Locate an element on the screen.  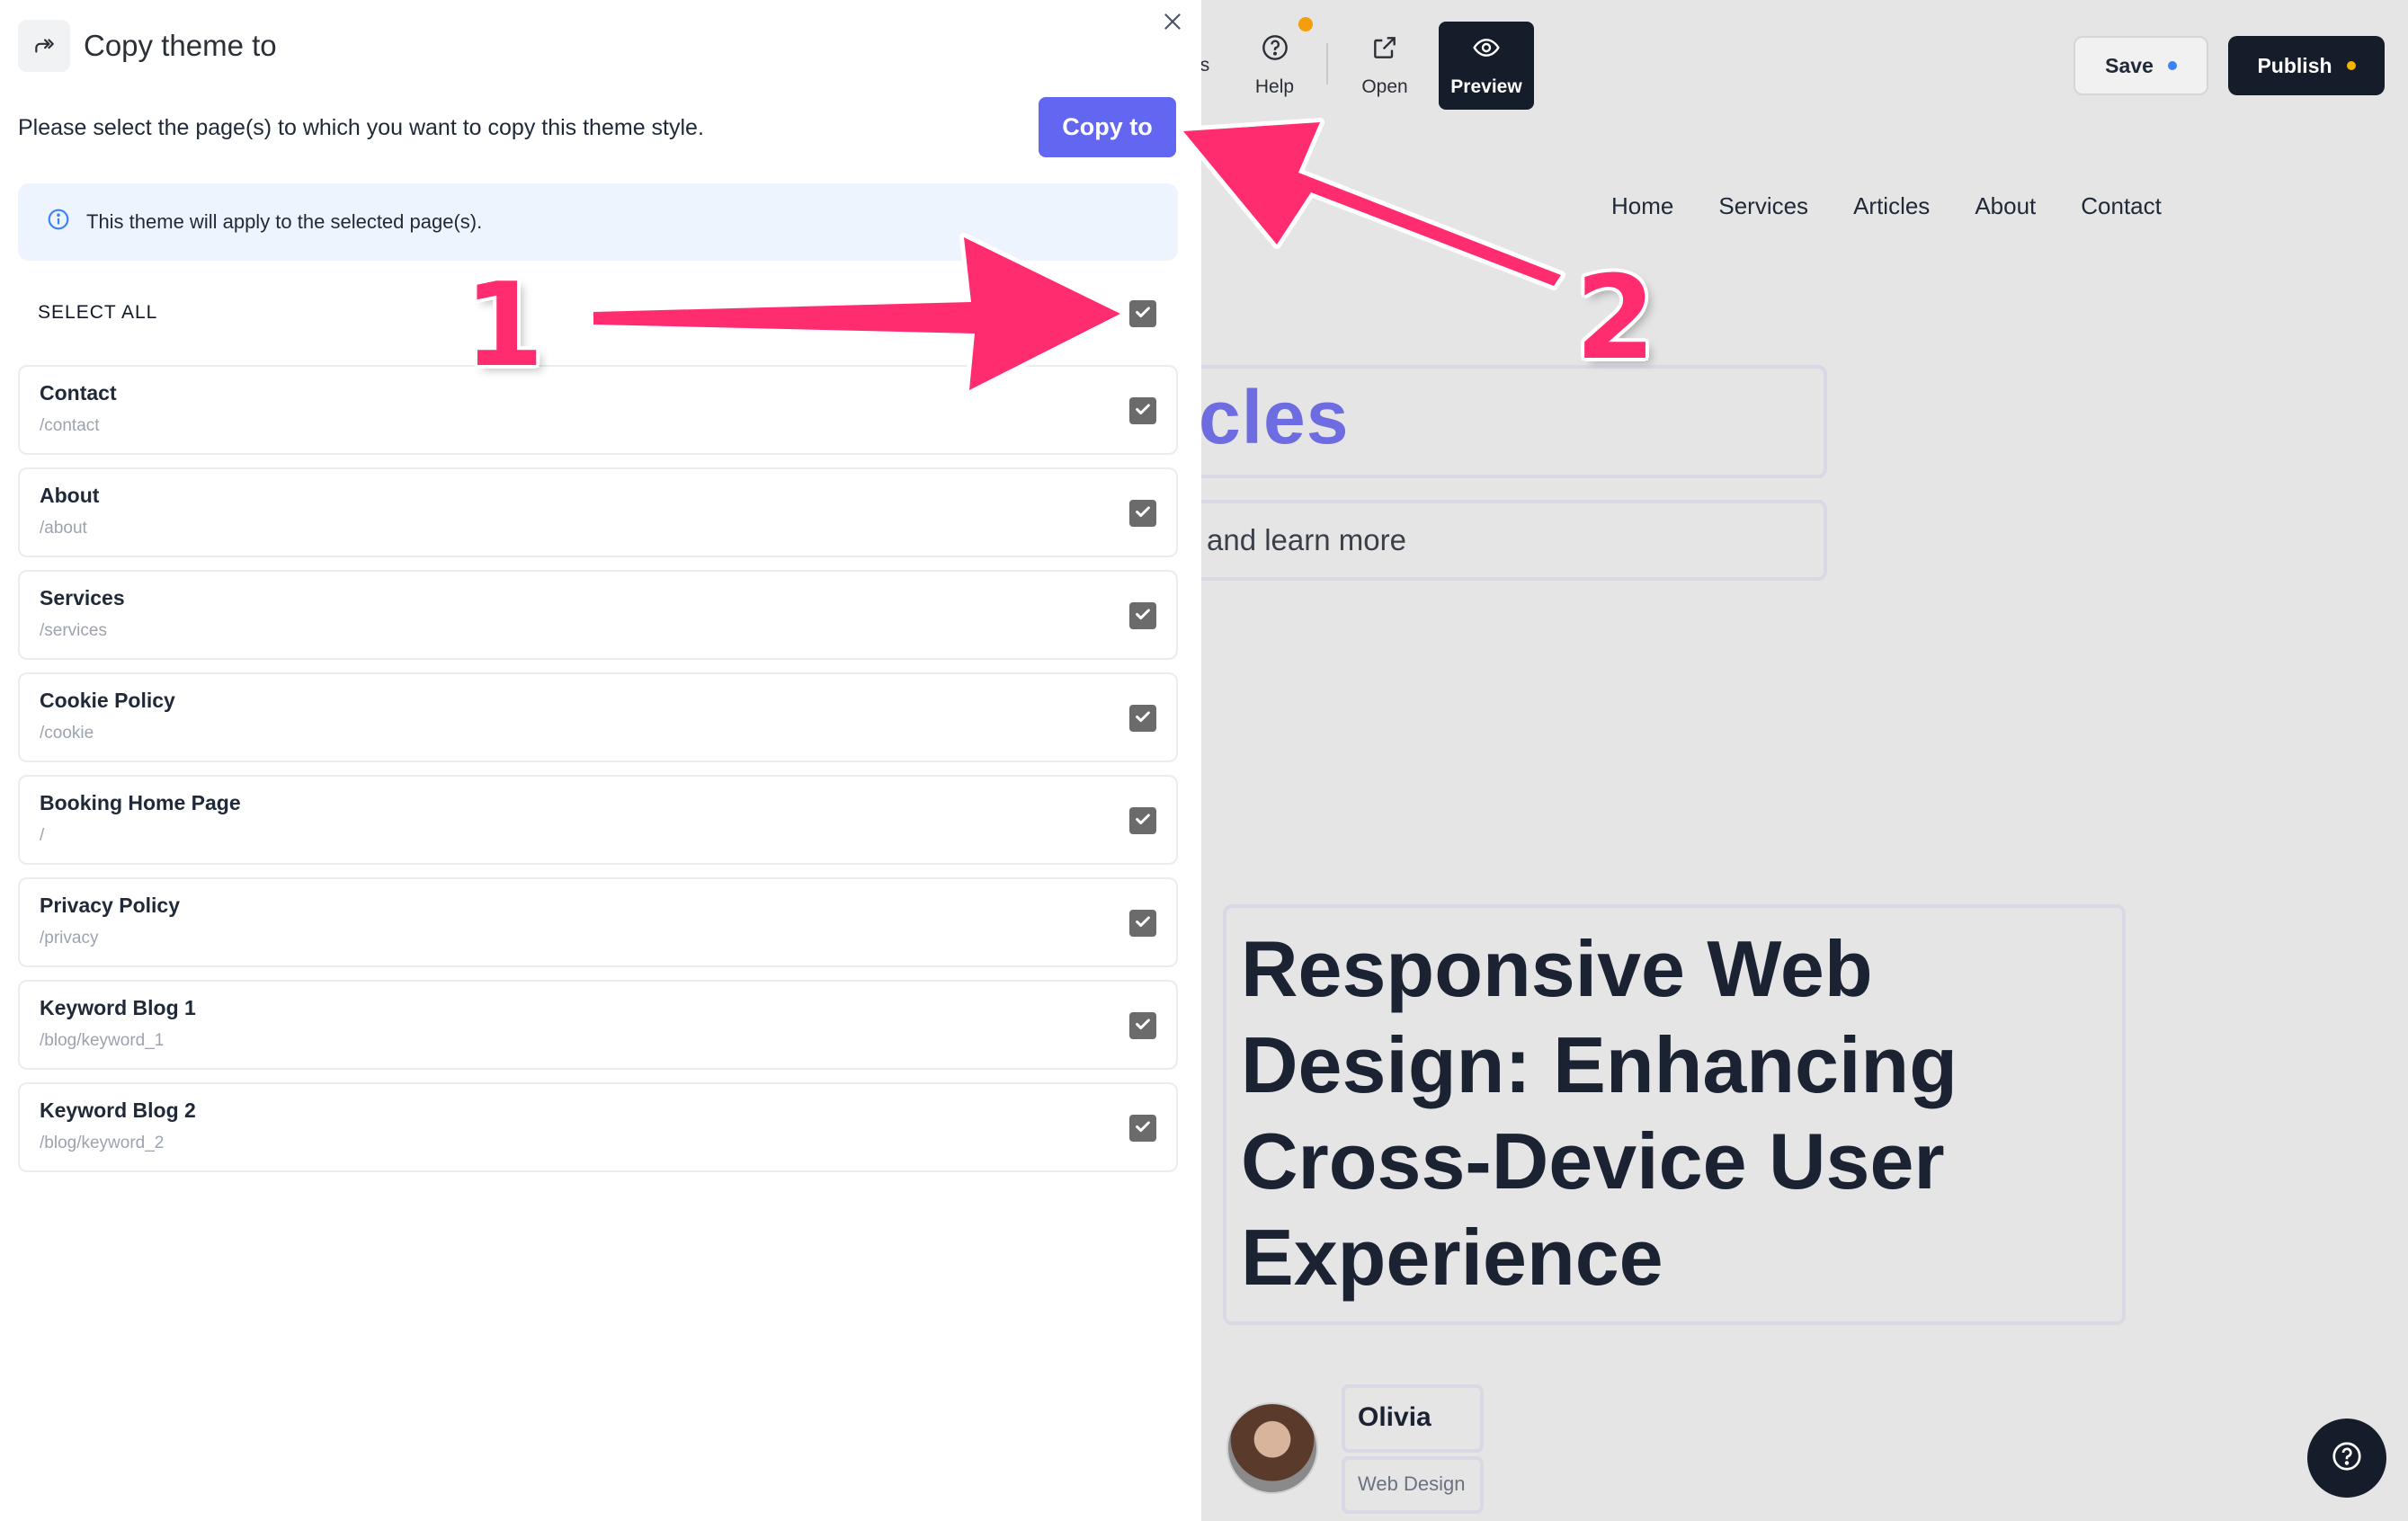
page-row: Cookie Policy /cookie is located at coordinates (598, 717).